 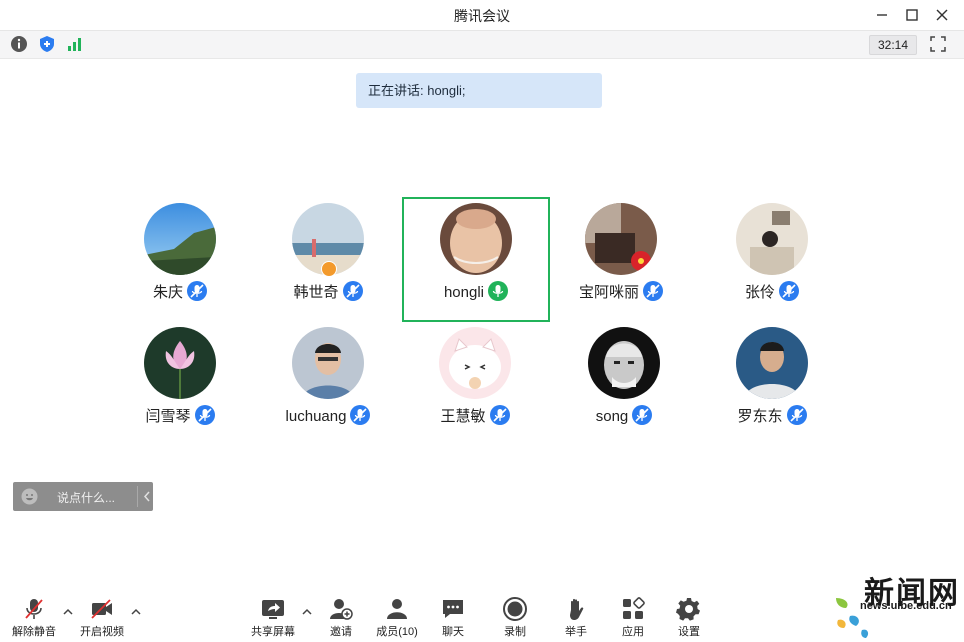 I want to click on maximize-icon, so click(x=912, y=15).